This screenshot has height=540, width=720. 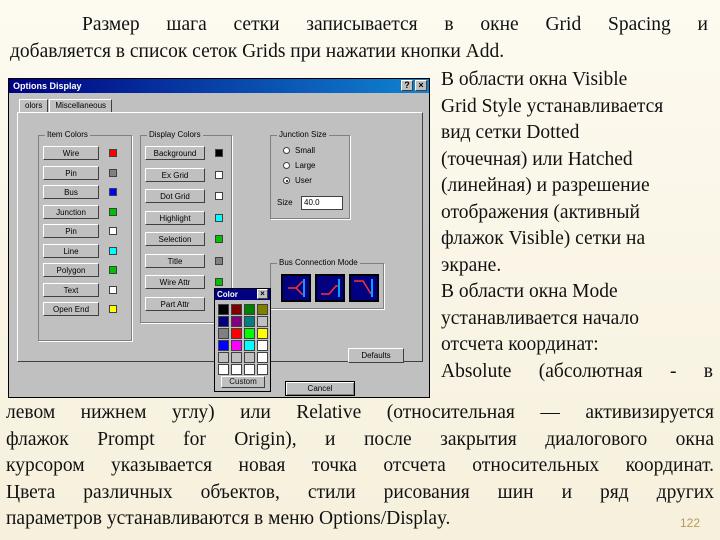 What do you see at coordinates (510, 132) in the screenshot?
I see `right-text-line: вид сетки Dotted` at bounding box center [510, 132].